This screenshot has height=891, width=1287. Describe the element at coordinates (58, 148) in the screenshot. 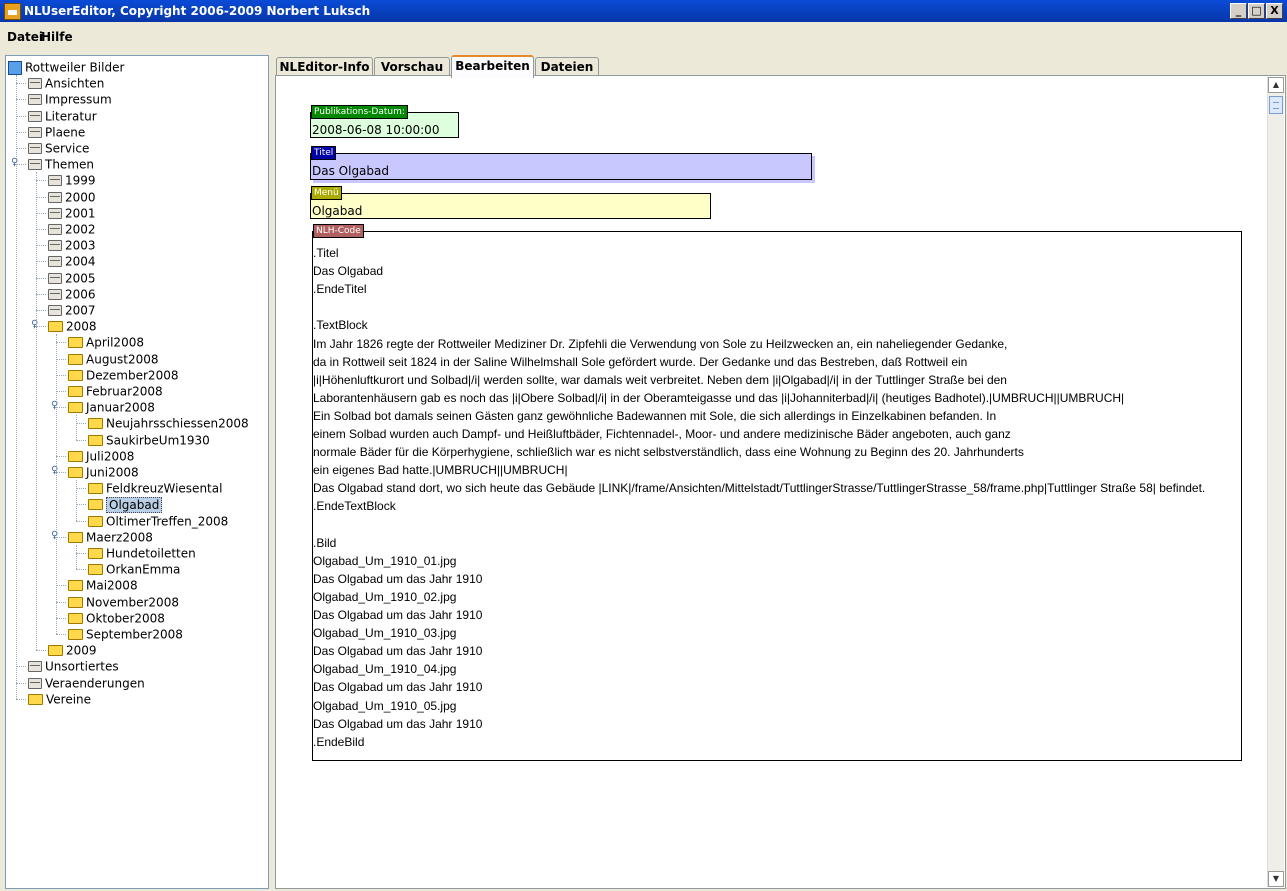

I see `tree-node: Service` at that location.